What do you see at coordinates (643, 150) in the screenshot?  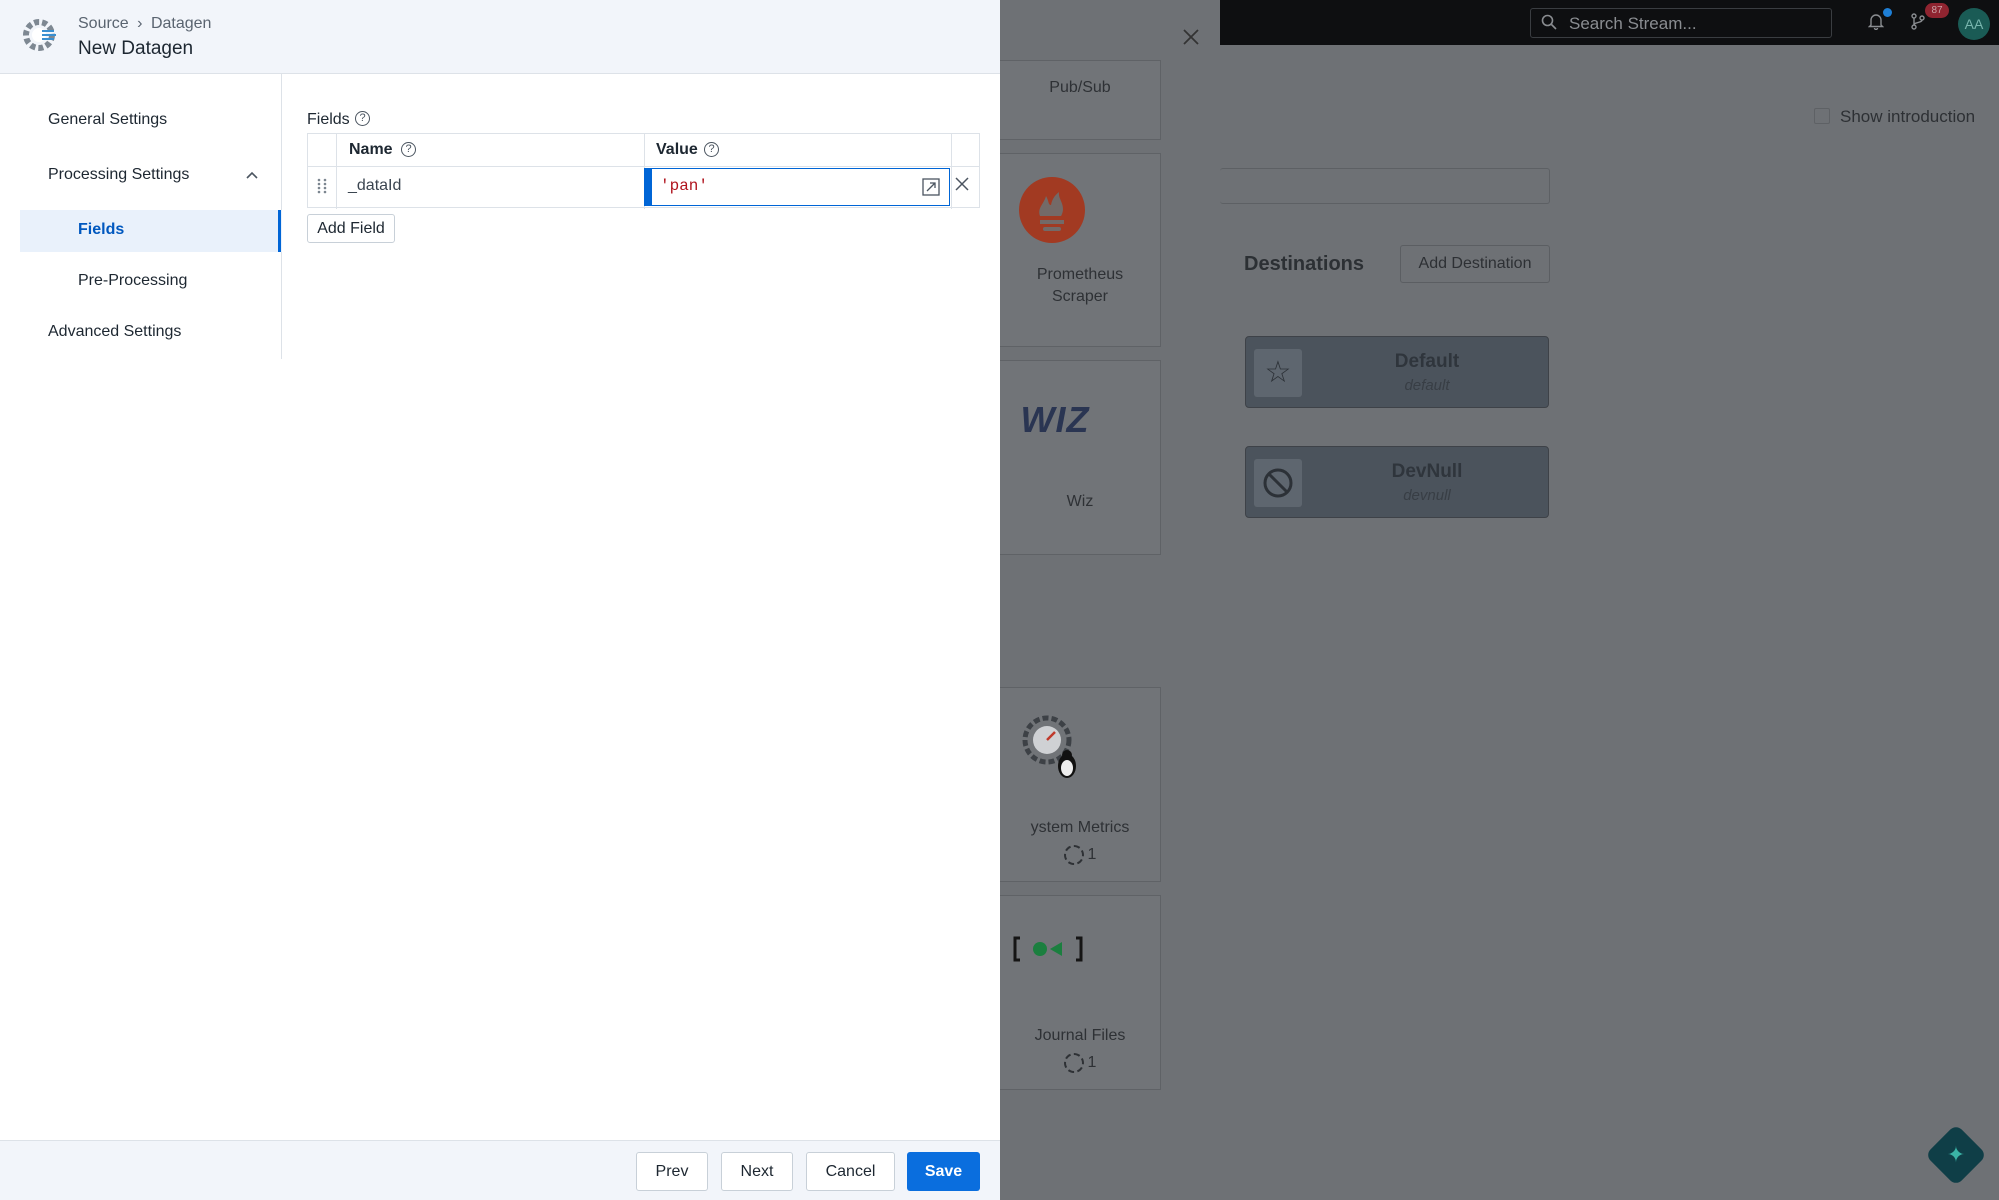 I see `fields-table-header: Name ? Value ?` at bounding box center [643, 150].